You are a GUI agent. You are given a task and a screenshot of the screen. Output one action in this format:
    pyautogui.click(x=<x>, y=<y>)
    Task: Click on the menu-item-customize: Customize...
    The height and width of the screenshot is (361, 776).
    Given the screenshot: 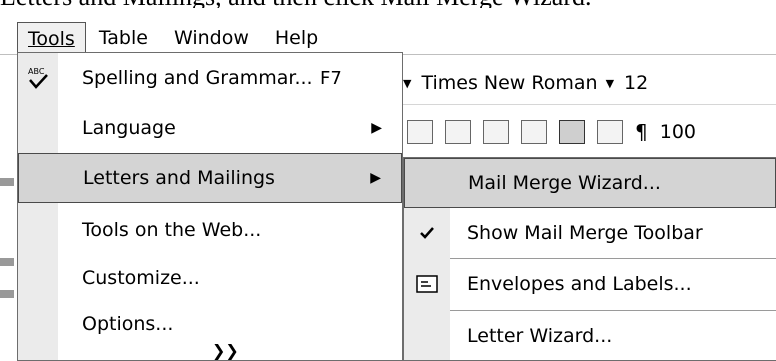 What is the action you would take?
    pyautogui.click(x=210, y=278)
    